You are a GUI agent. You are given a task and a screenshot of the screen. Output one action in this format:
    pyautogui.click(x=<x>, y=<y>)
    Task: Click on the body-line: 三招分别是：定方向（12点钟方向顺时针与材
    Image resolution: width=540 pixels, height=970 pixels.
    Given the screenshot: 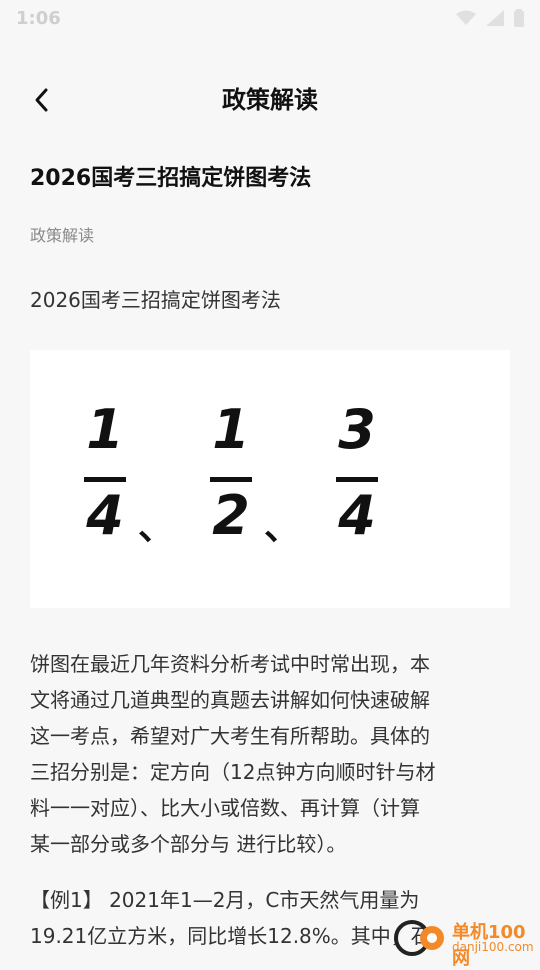 What is the action you would take?
    pyautogui.click(x=233, y=772)
    